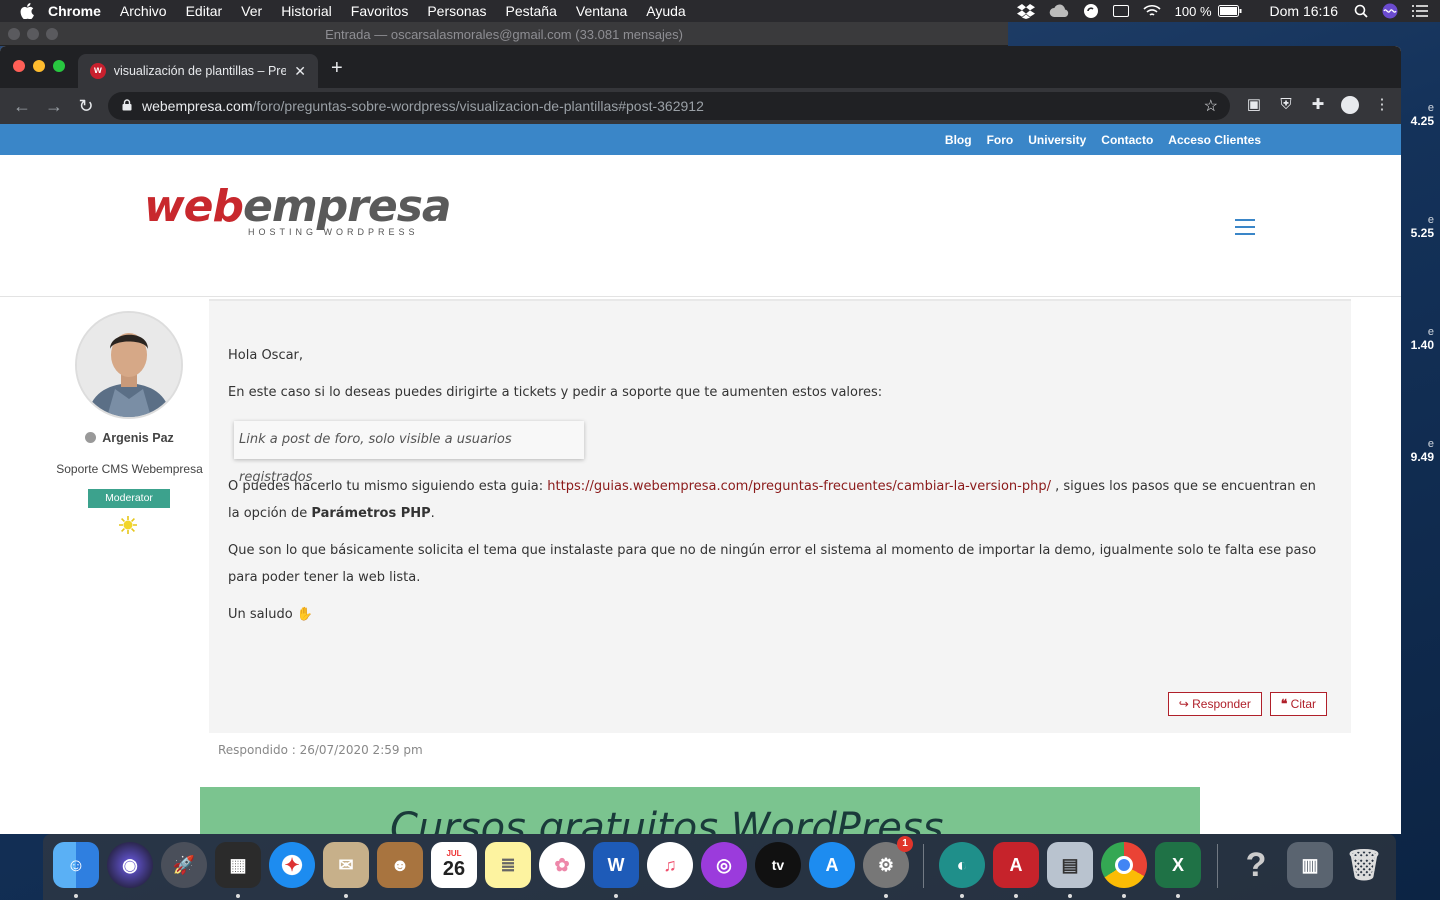 This screenshot has height=900, width=1440. I want to click on battery-icon, so click(1229, 11).